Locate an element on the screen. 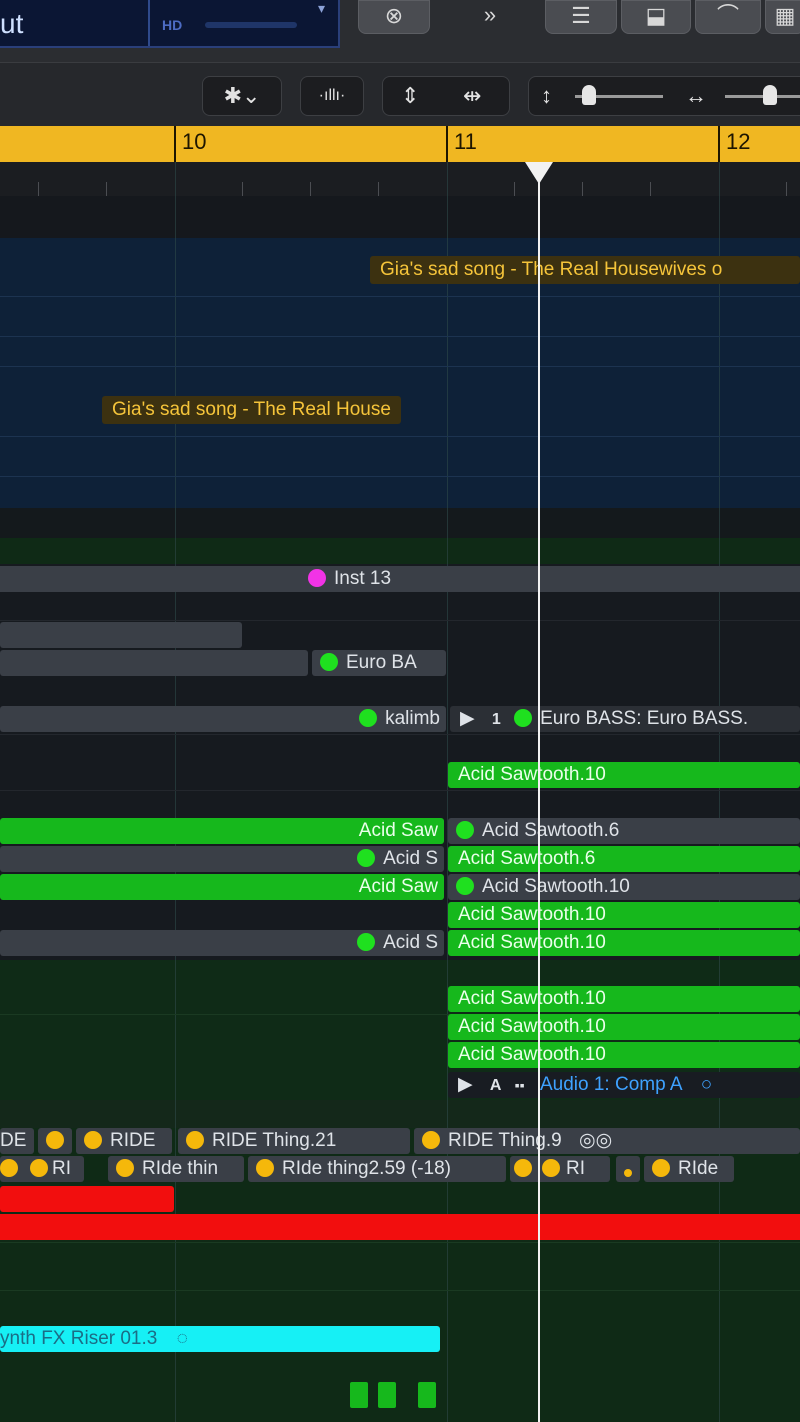  lcd-hd-label: HD is located at coordinates (172, 25).